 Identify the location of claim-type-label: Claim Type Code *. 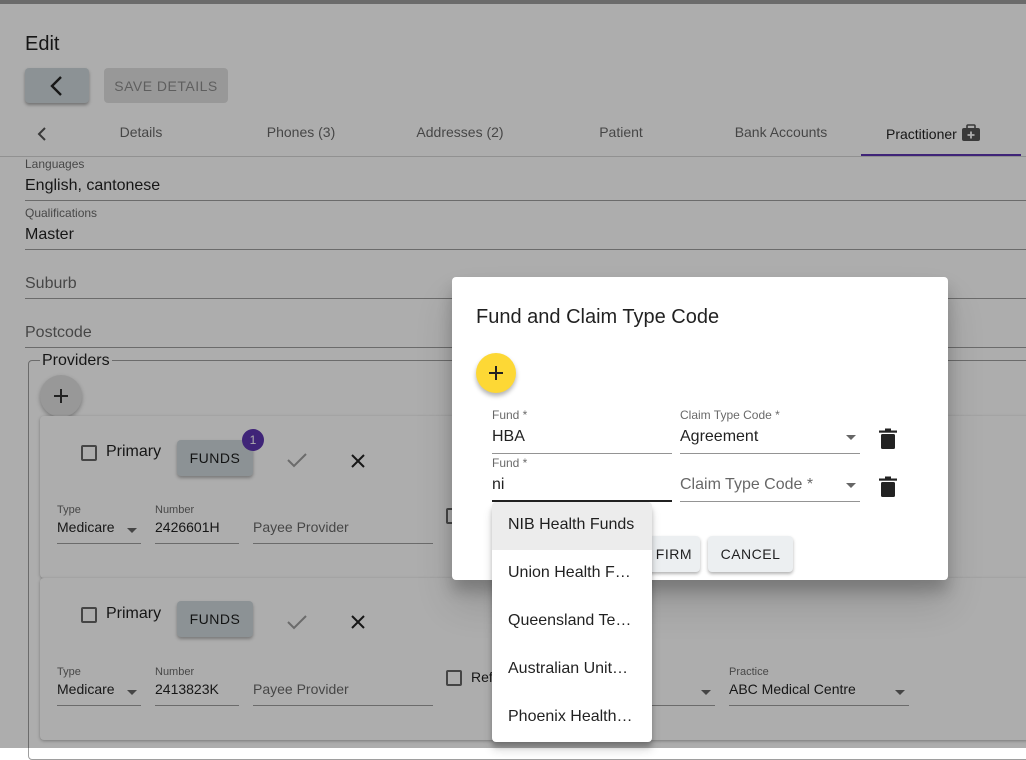
(730, 415).